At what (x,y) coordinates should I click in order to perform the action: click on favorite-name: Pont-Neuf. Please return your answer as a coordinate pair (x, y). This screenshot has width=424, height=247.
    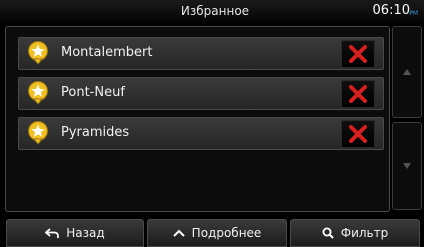
    Looking at the image, I should click on (93, 92).